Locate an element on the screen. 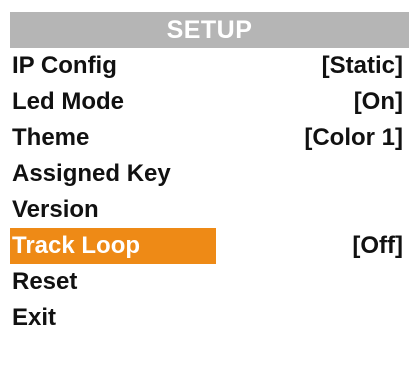 The image size is (409, 365). menu-item-exit: Exit is located at coordinates (204, 318).